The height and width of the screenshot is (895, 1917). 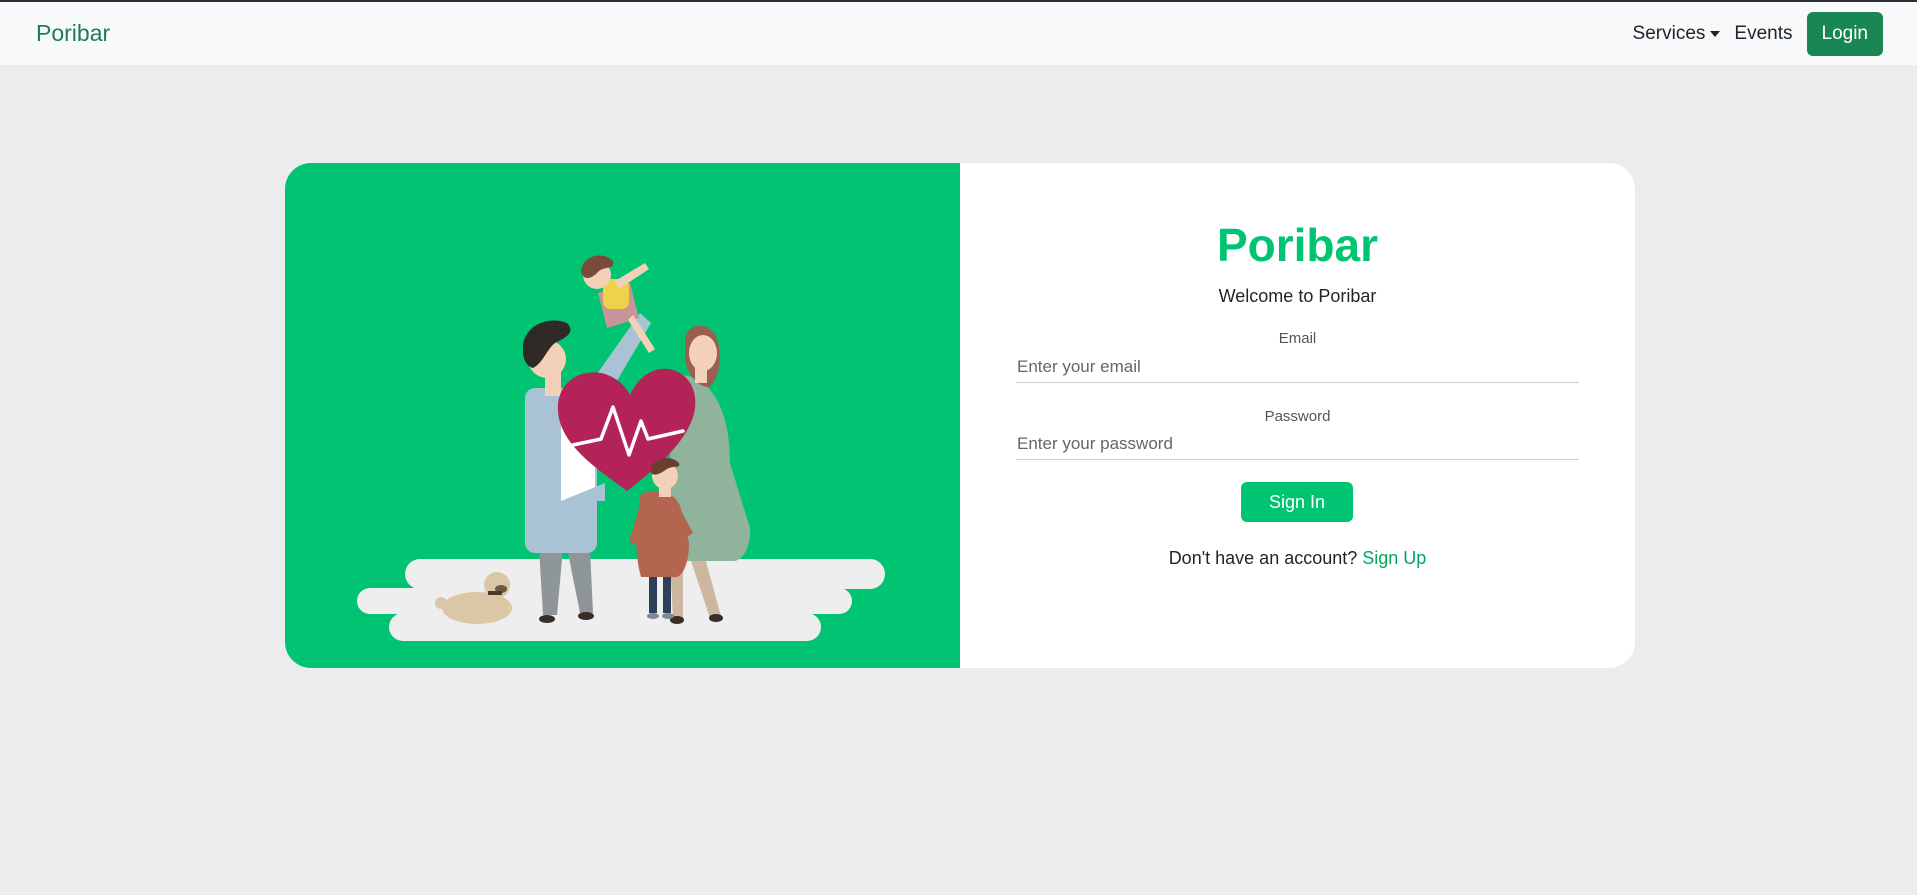 What do you see at coordinates (1297, 502) in the screenshot?
I see `sign-in-button: Sign In` at bounding box center [1297, 502].